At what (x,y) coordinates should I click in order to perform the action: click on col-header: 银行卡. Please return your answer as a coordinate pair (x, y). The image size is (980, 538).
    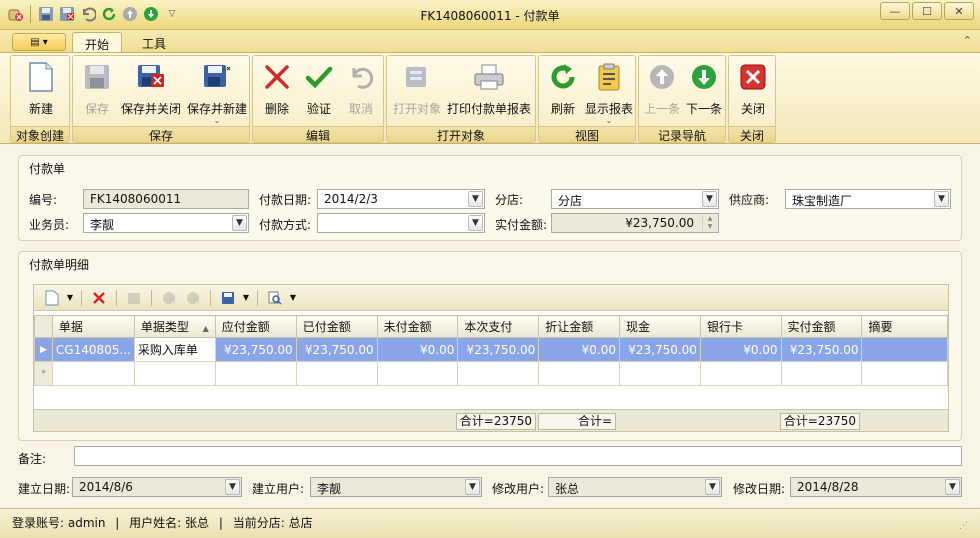
    Looking at the image, I should click on (740, 326).